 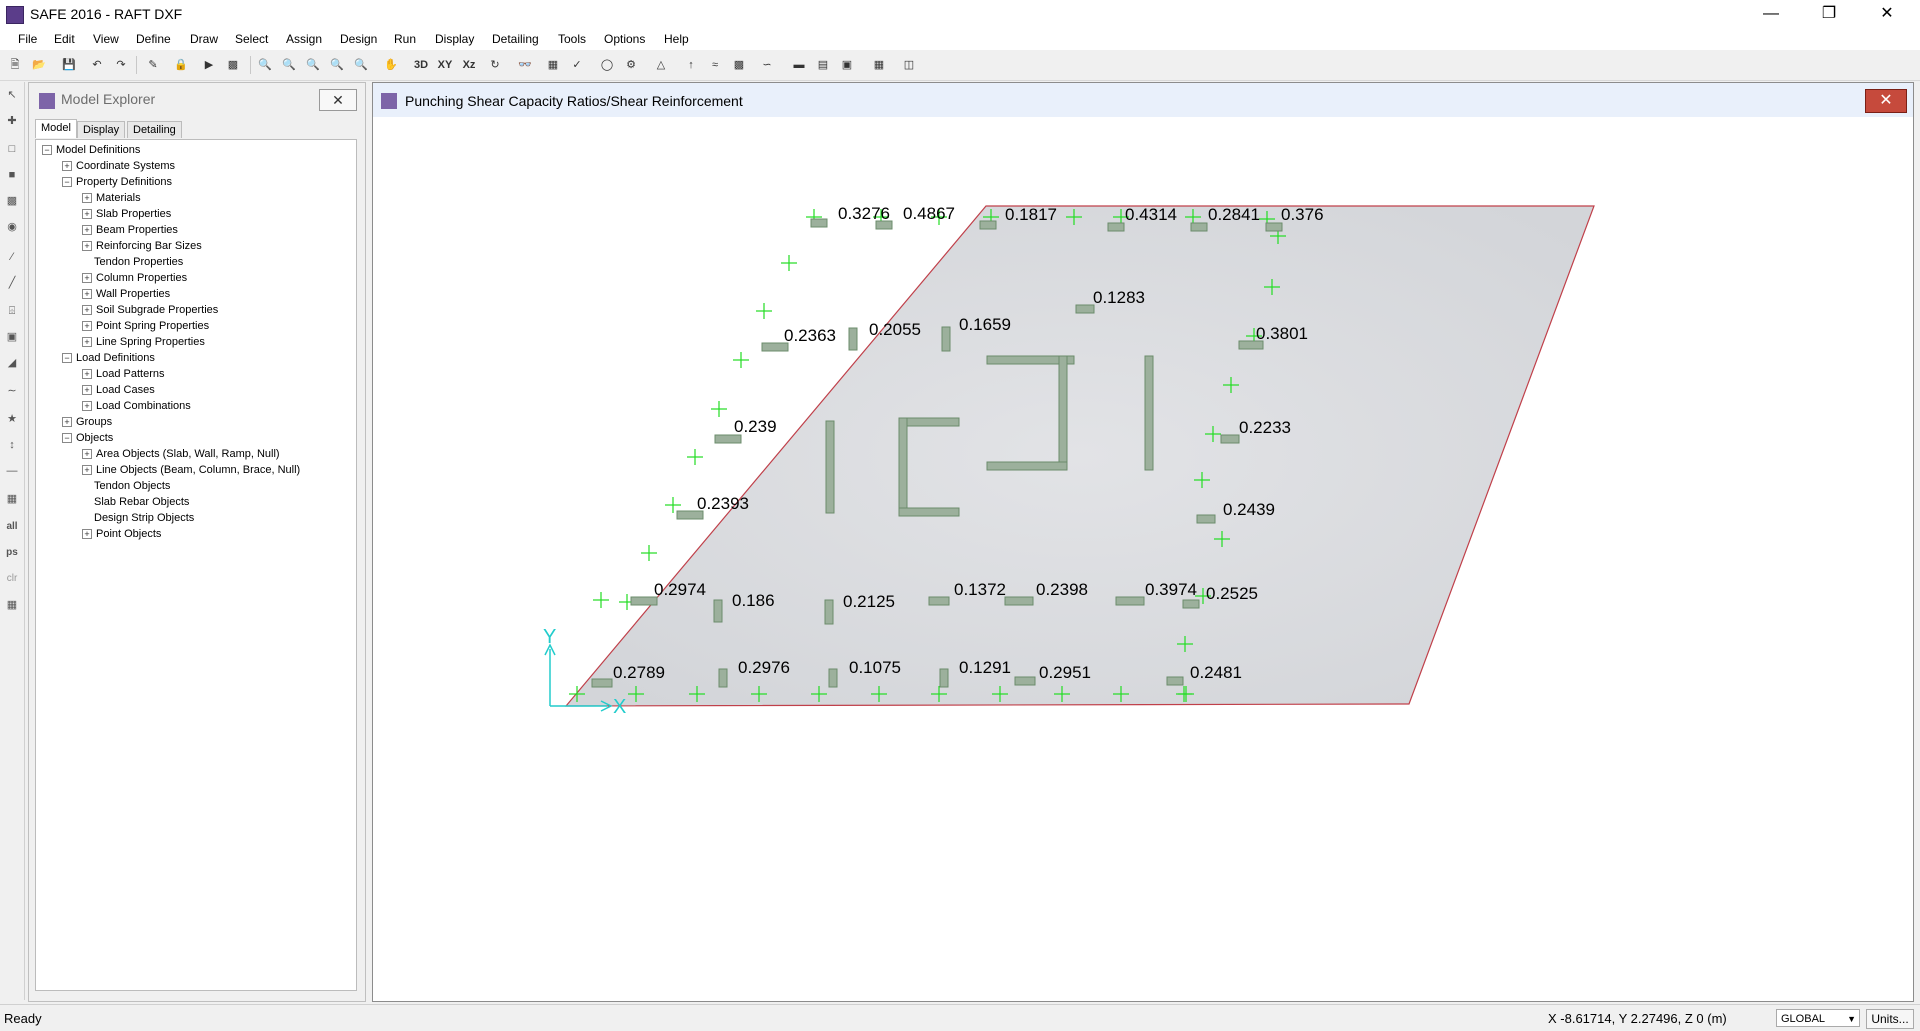 I want to click on pointer-icon: ↖, so click(x=12, y=95).